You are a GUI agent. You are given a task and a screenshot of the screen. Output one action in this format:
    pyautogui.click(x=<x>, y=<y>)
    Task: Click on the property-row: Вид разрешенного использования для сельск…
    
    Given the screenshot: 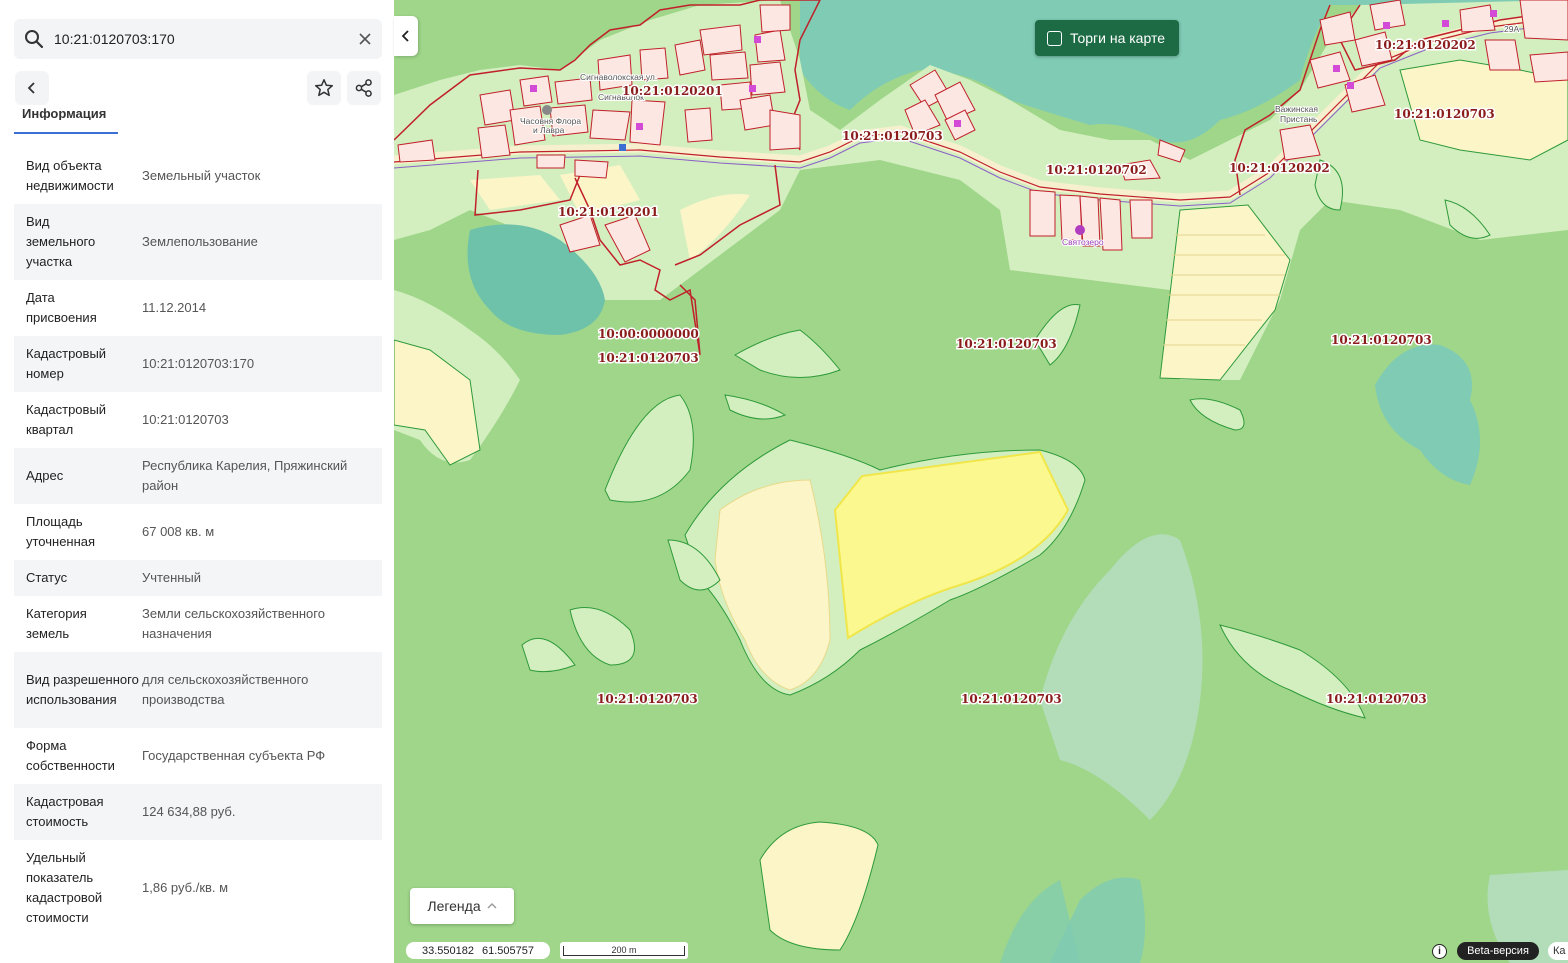 What is the action you would take?
    pyautogui.click(x=198, y=690)
    